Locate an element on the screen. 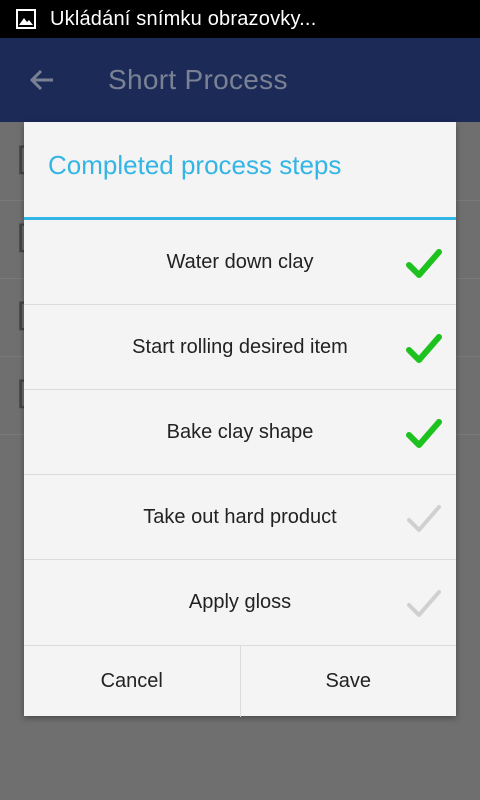  step-row: Start rolling desired item is located at coordinates (240, 347).